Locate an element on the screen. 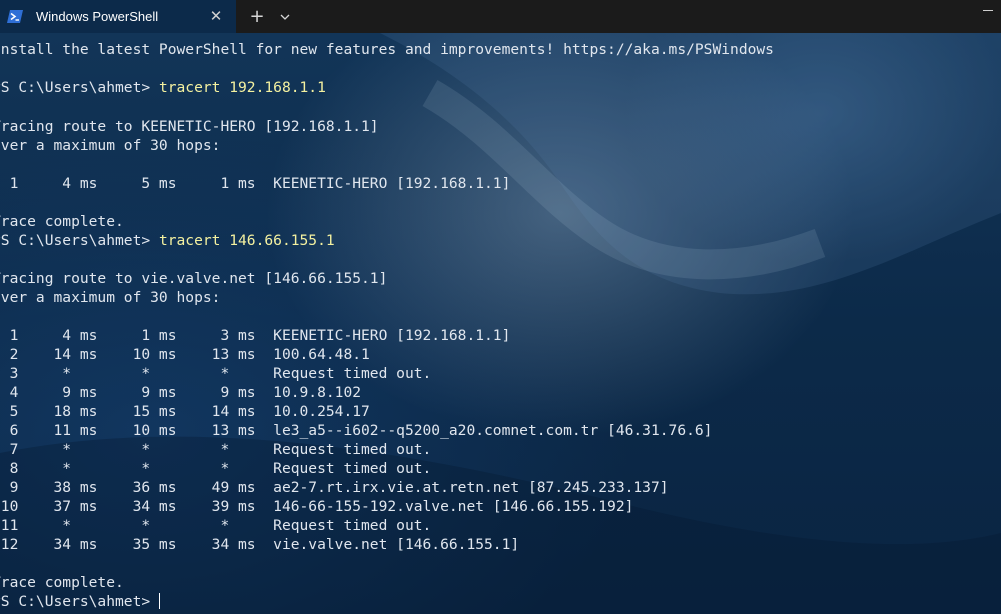 This screenshot has height=614, width=1001. hop-row: 5 18 ms 15 ms 14 ms 10.0.254.17 is located at coordinates (185, 411).